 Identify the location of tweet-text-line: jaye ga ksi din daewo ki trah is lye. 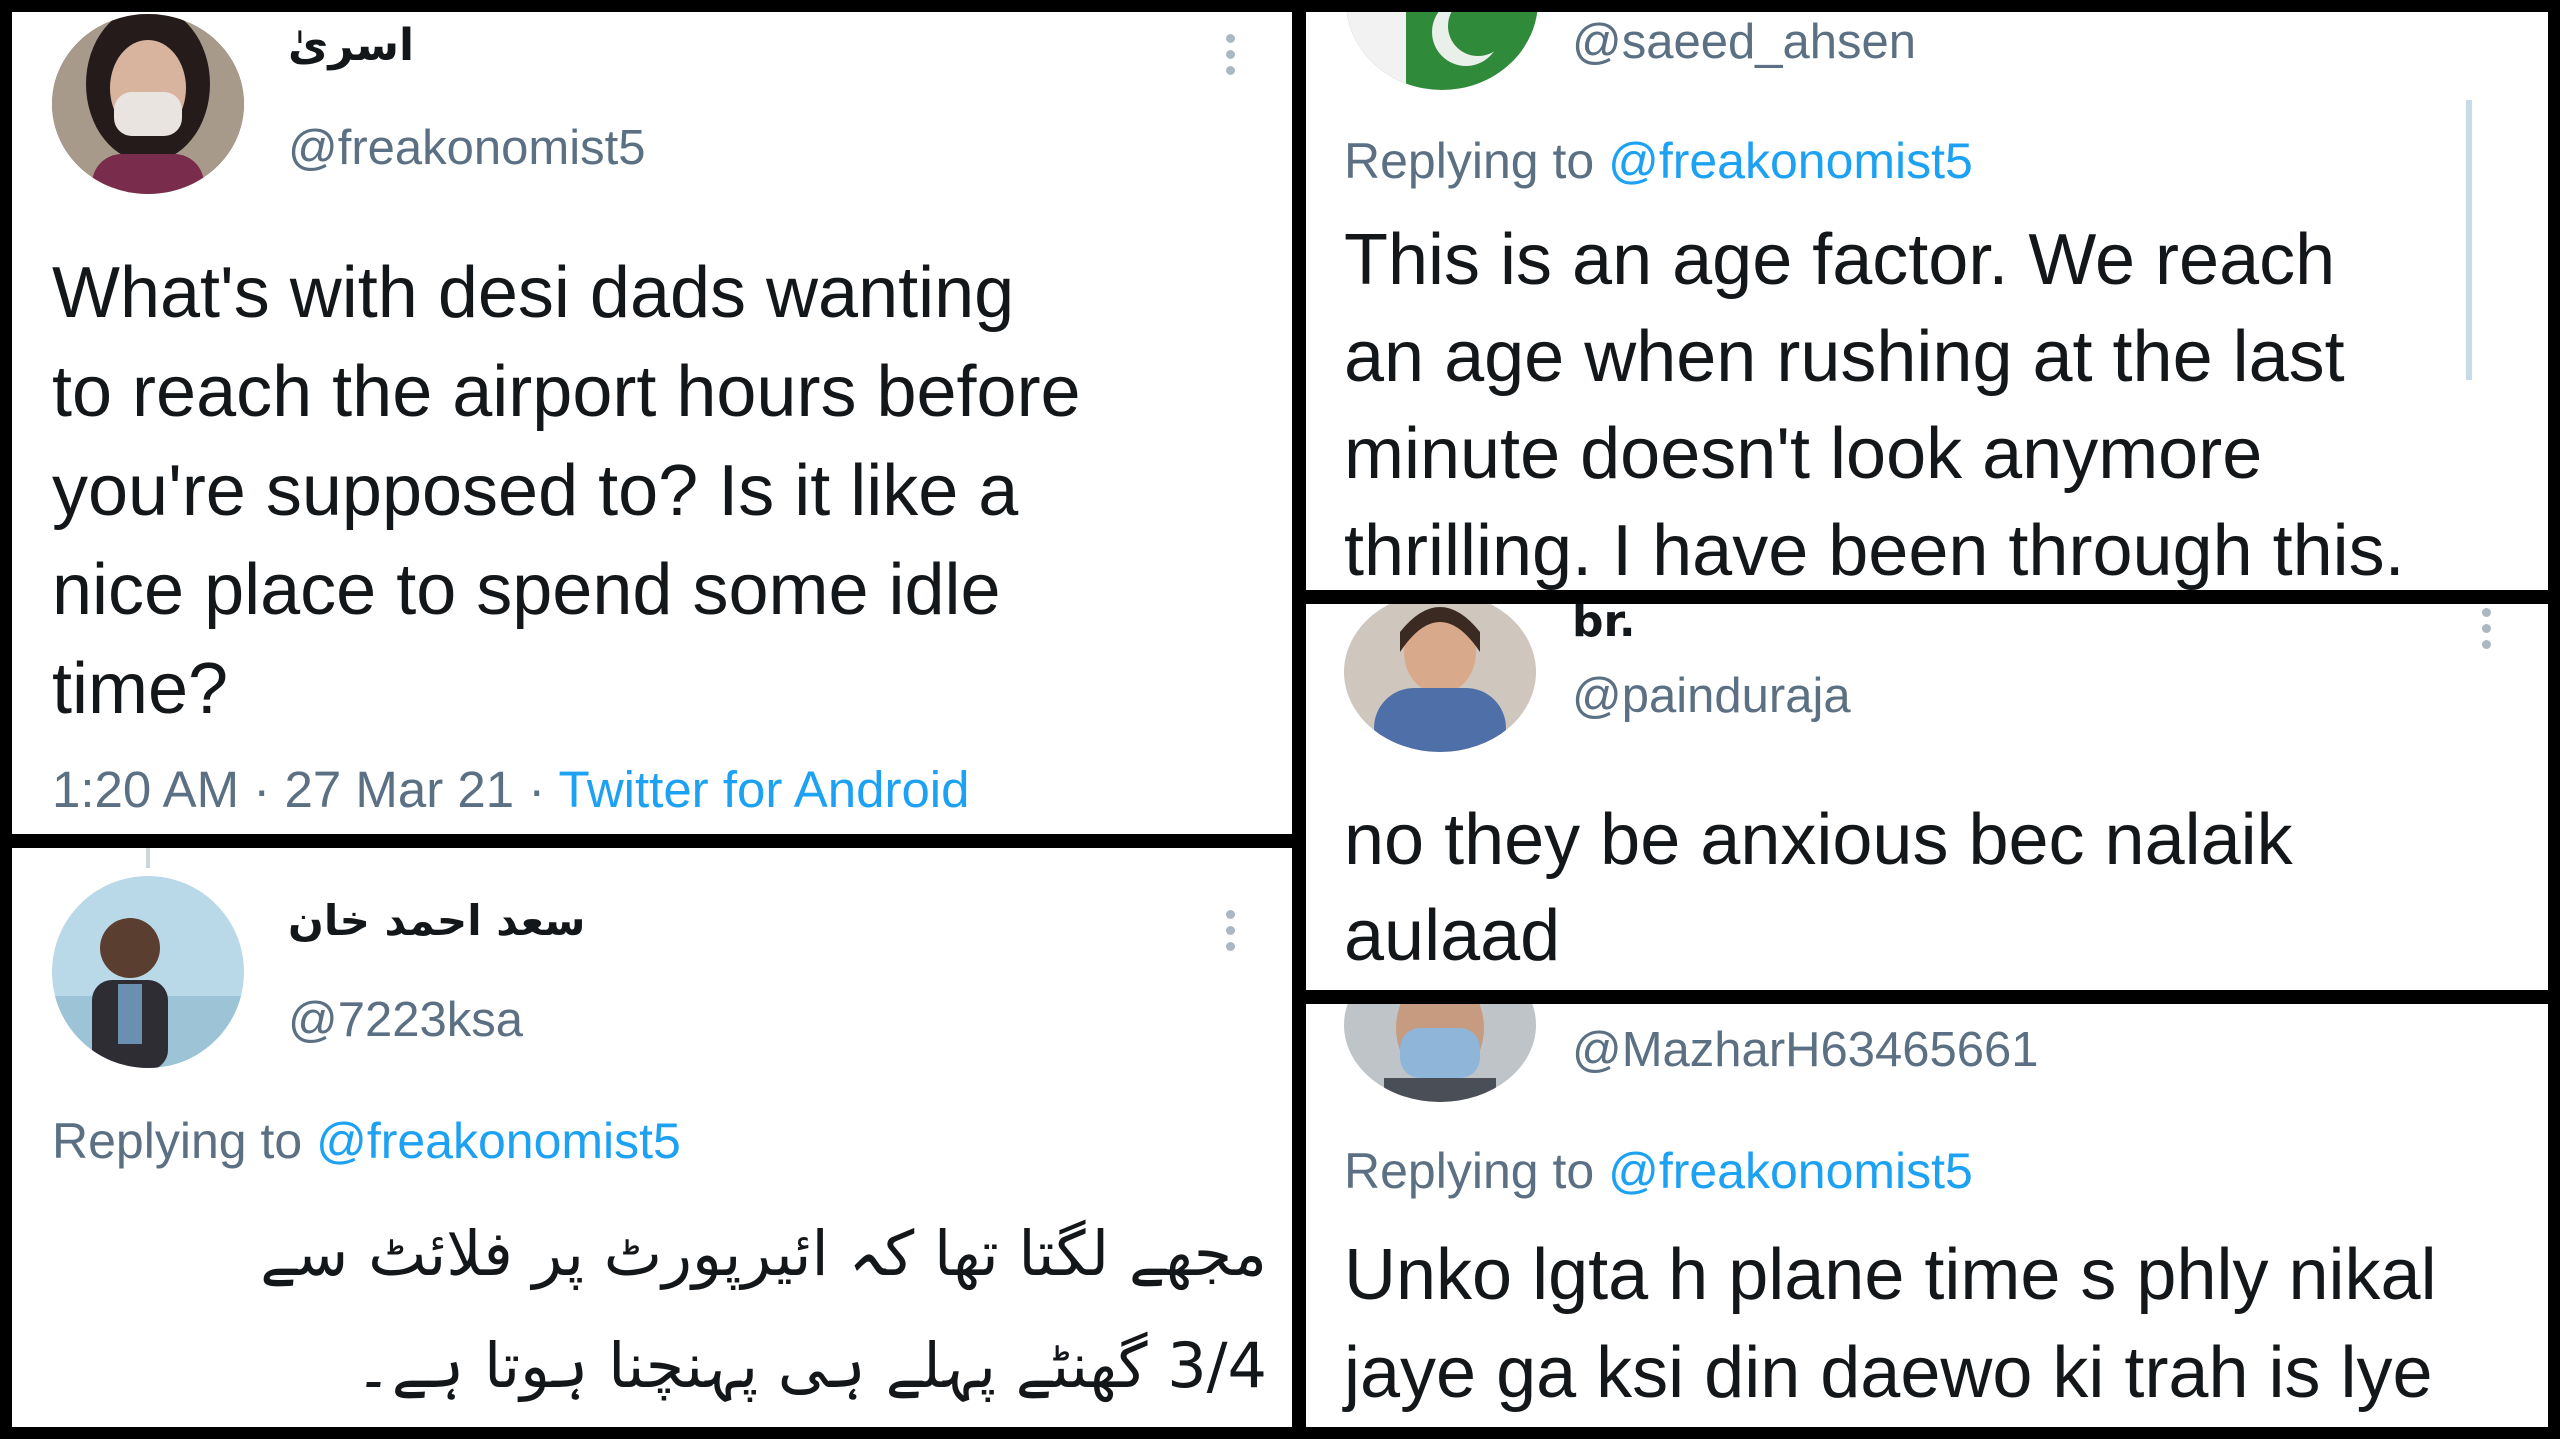
(1888, 1373).